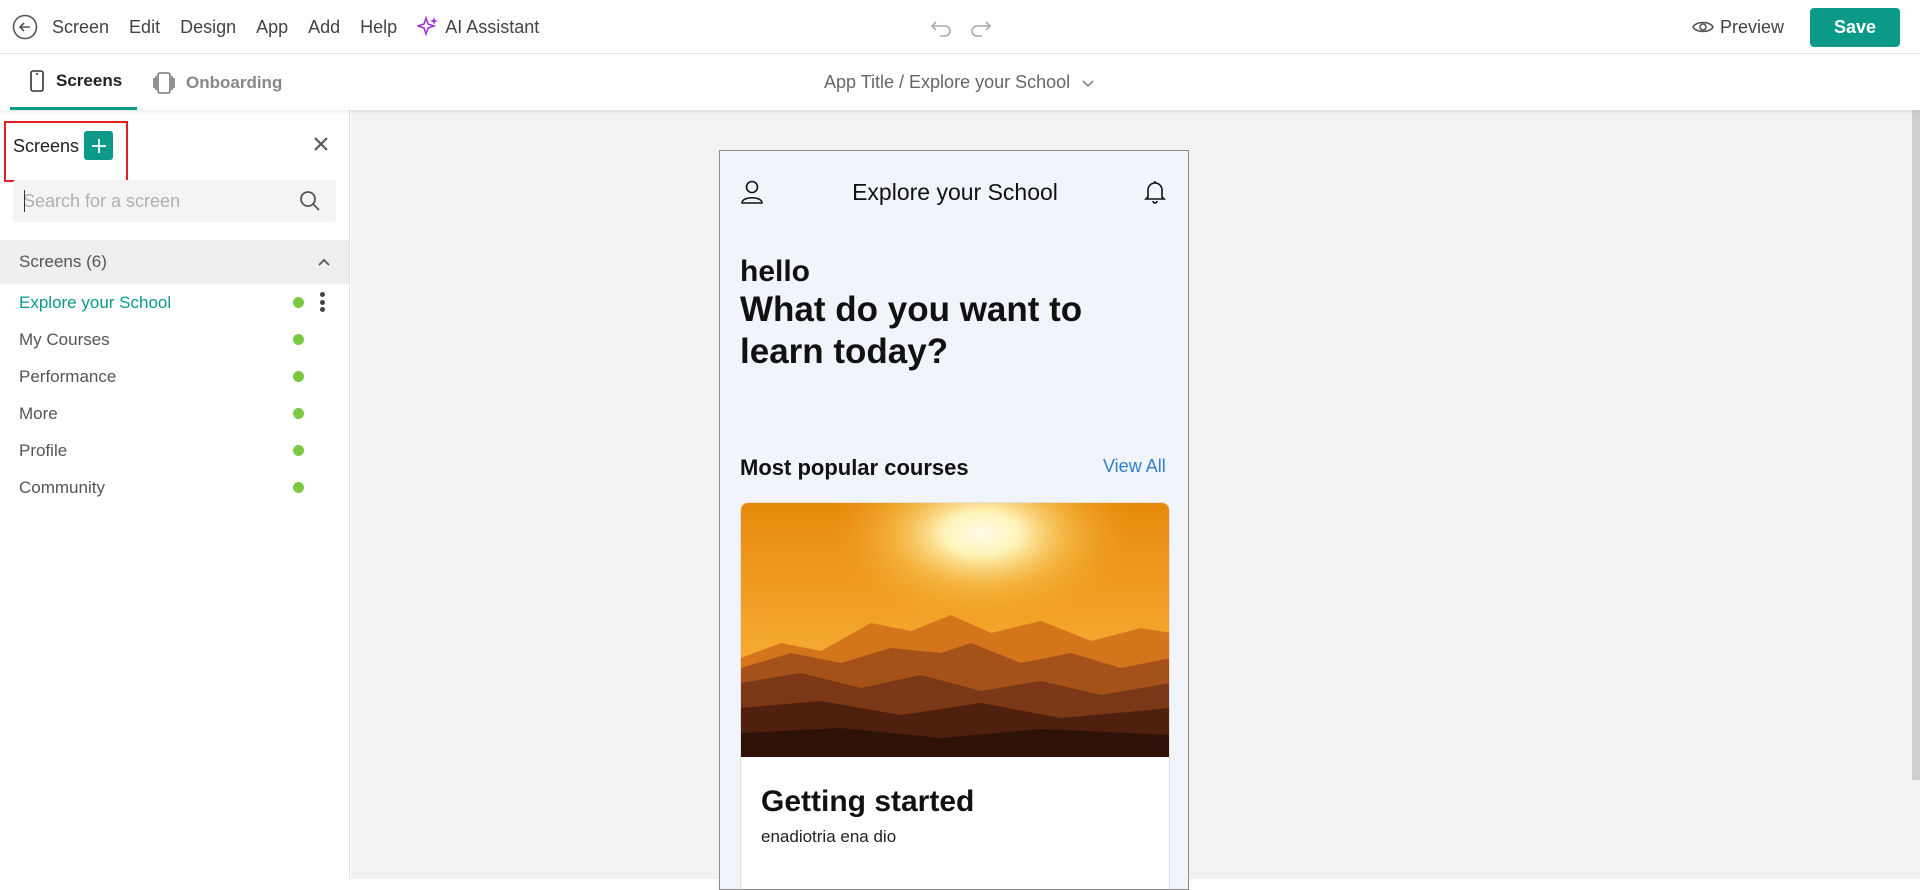 The width and height of the screenshot is (1920, 890). Describe the element at coordinates (95, 302) in the screenshot. I see `list-item-label: Explore your School` at that location.